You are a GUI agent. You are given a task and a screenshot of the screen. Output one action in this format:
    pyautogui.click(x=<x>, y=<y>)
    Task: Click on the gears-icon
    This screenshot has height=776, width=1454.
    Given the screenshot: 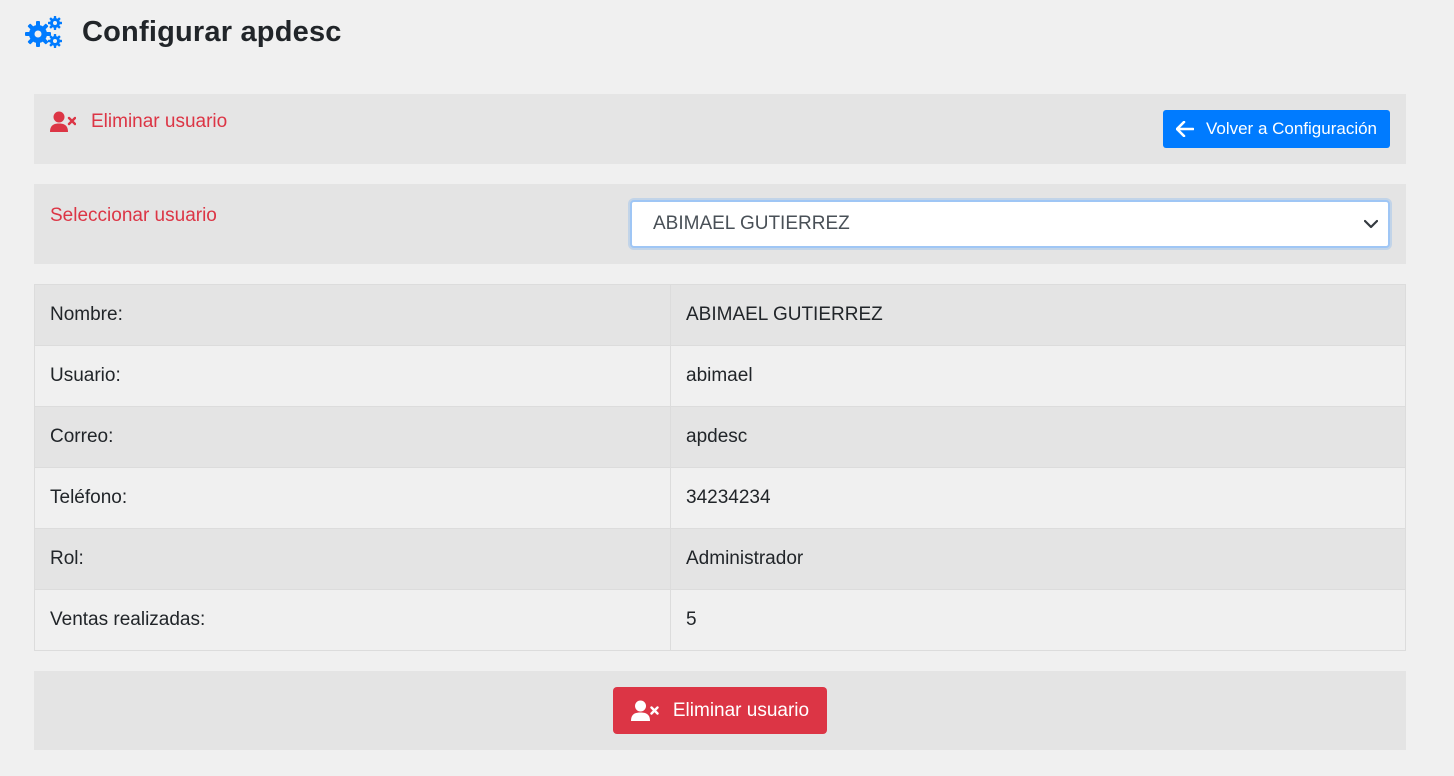 What is the action you would take?
    pyautogui.click(x=43, y=32)
    